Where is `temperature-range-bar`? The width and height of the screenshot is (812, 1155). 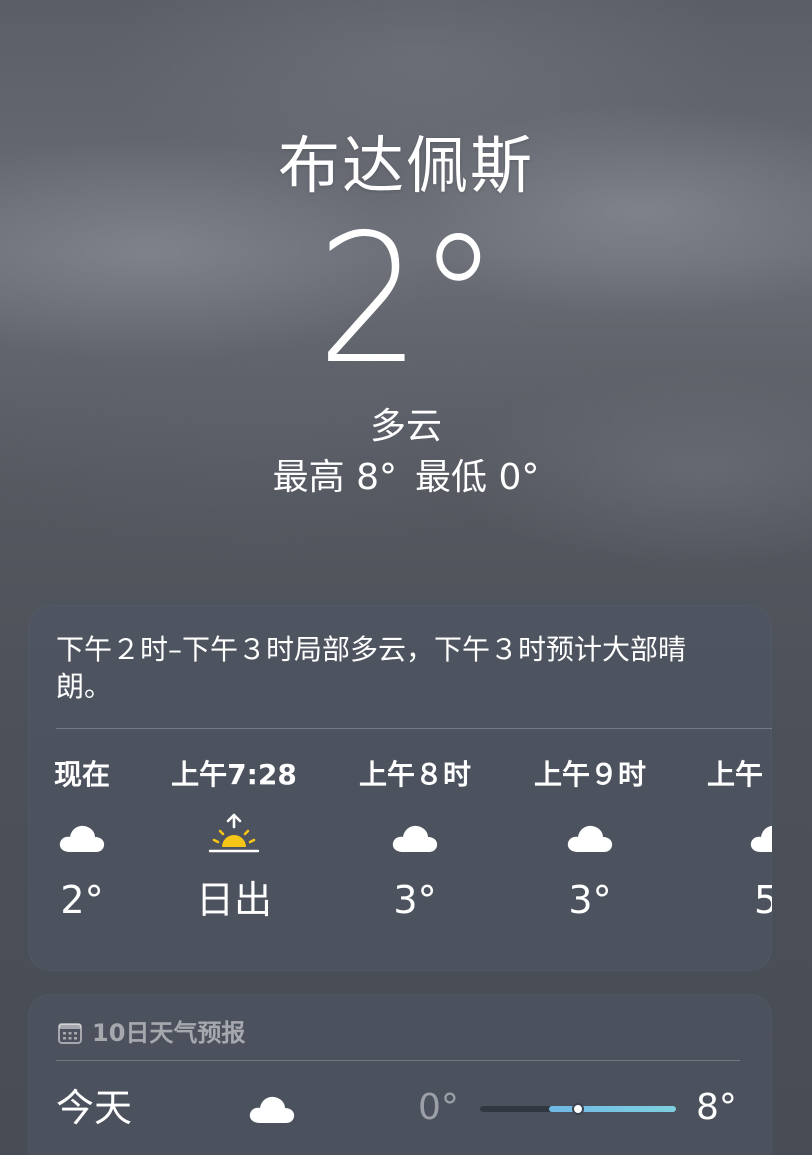
temperature-range-bar is located at coordinates (578, 1109).